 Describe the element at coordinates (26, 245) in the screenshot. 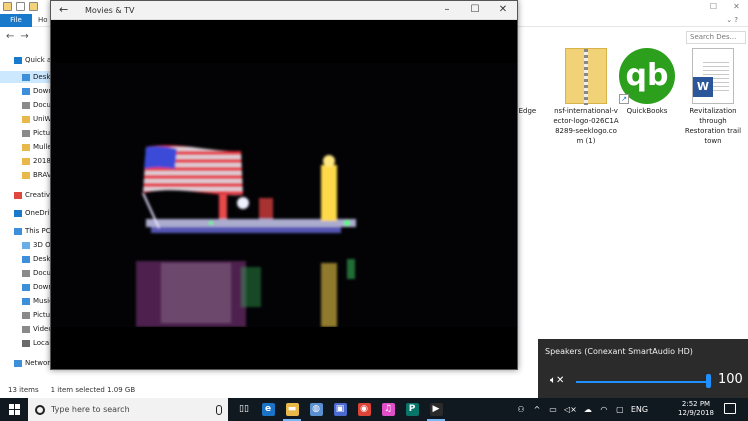

I see `nav-item: 3D Obj` at that location.